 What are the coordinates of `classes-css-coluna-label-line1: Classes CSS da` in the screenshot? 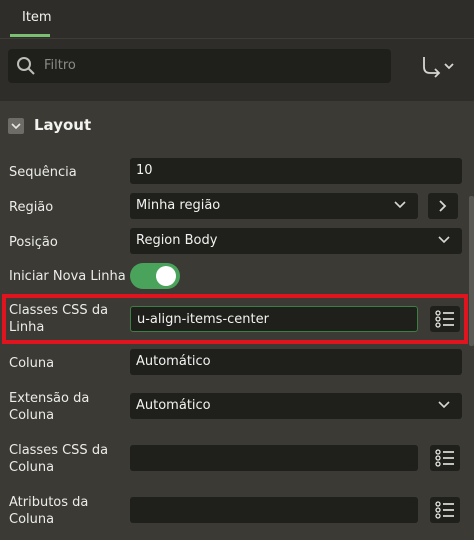 It's located at (59, 450).